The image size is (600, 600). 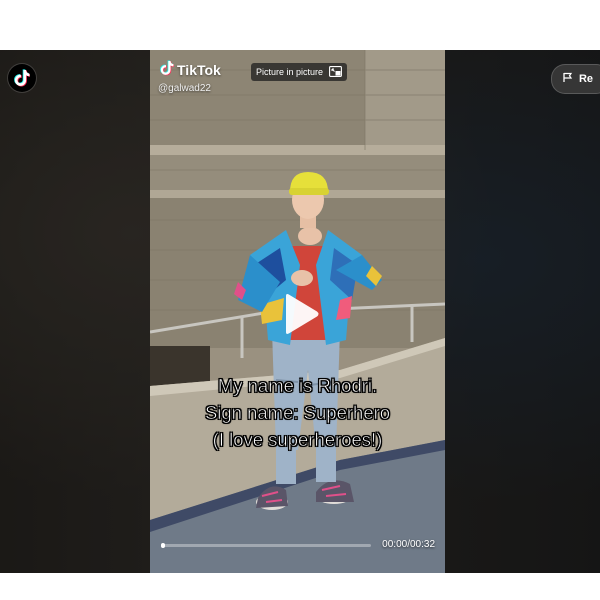 What do you see at coordinates (575, 79) in the screenshot?
I see `report-button: Re` at bounding box center [575, 79].